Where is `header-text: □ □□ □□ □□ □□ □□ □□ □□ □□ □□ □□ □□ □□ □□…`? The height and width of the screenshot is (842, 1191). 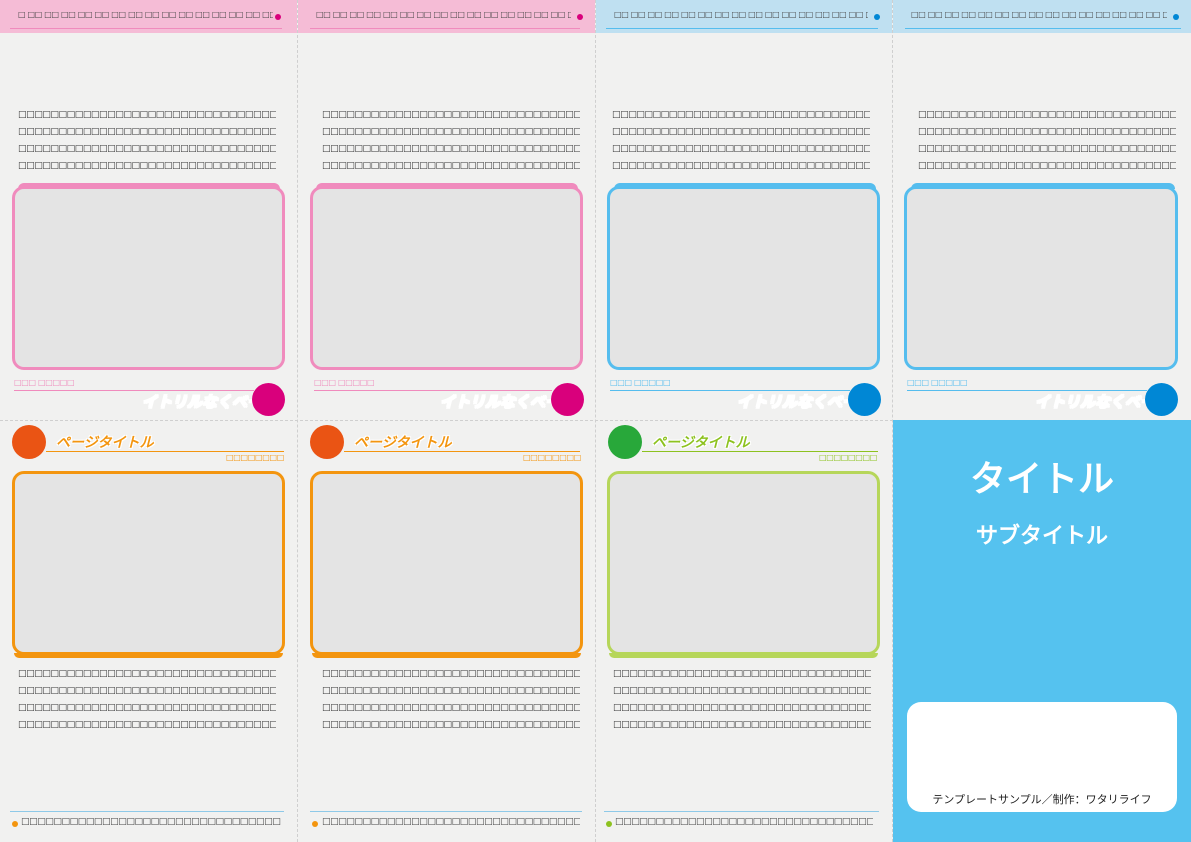 header-text: □ □□ □□ □□ □□ □□ □□ □□ □□ □□ □□ □□ □□ □□… is located at coordinates (145, 14).